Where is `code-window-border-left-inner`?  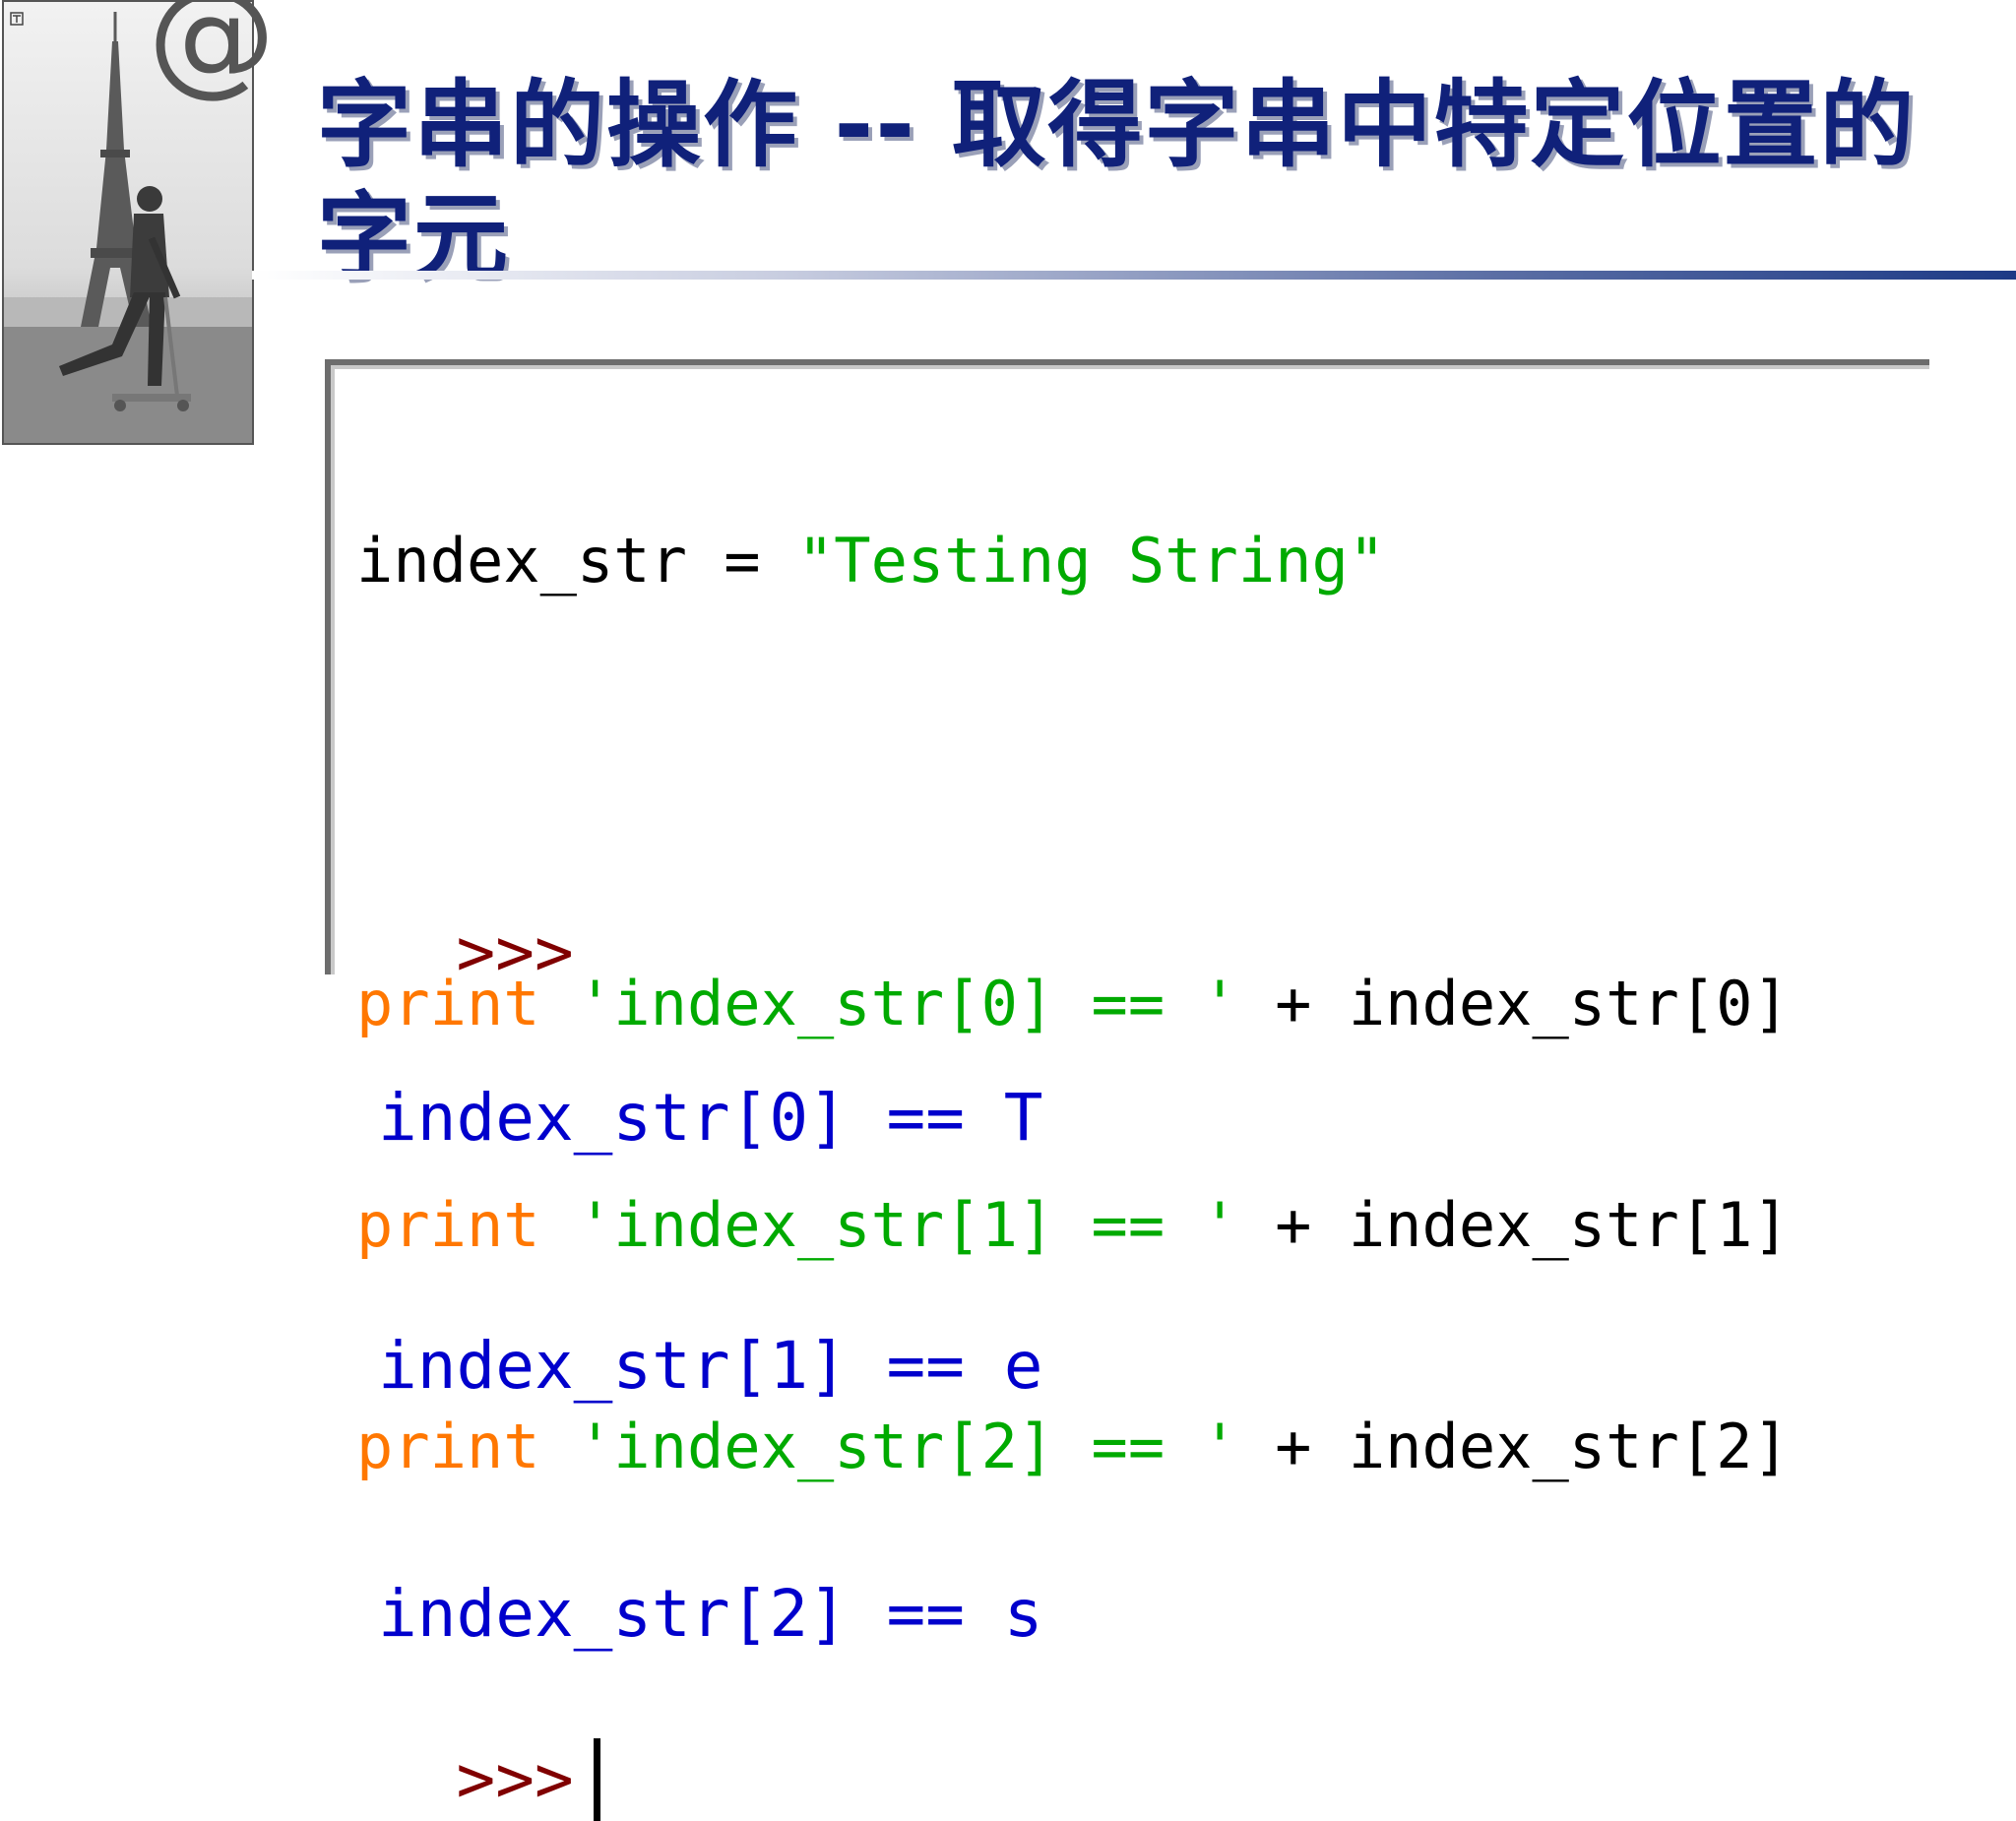
code-window-border-left-inner is located at coordinates (333, 672).